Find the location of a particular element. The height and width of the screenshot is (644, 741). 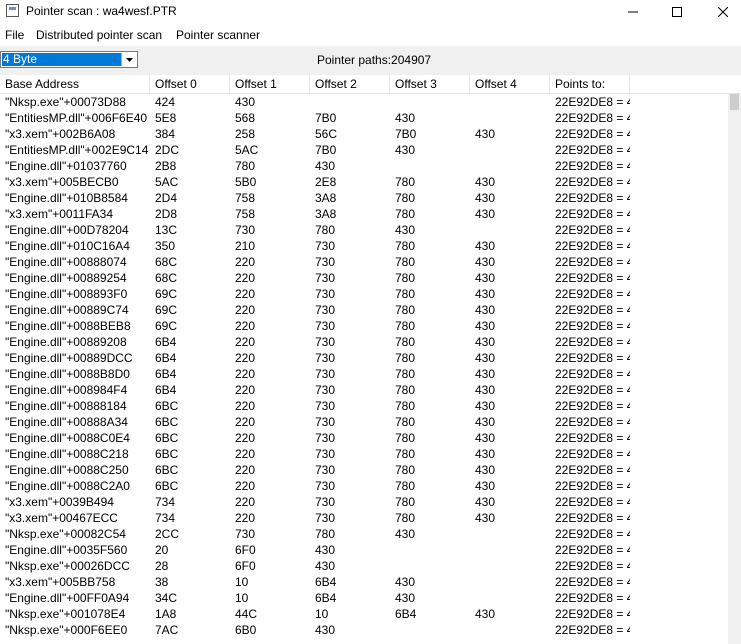

column-header-offset-4: Offset 4 is located at coordinates (510, 84).